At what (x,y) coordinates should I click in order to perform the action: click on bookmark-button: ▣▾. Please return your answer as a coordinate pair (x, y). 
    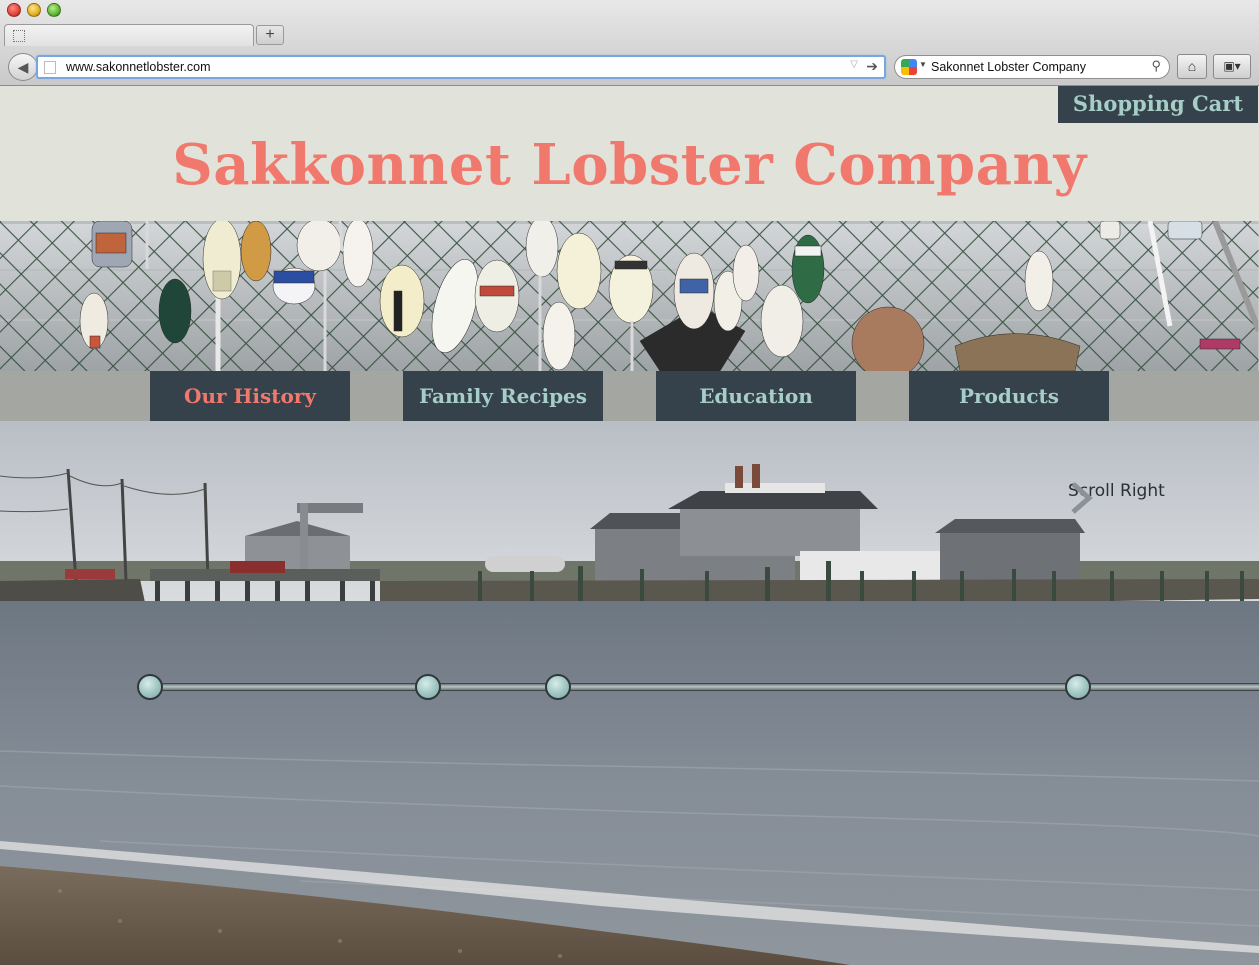
    Looking at the image, I should click on (1232, 66).